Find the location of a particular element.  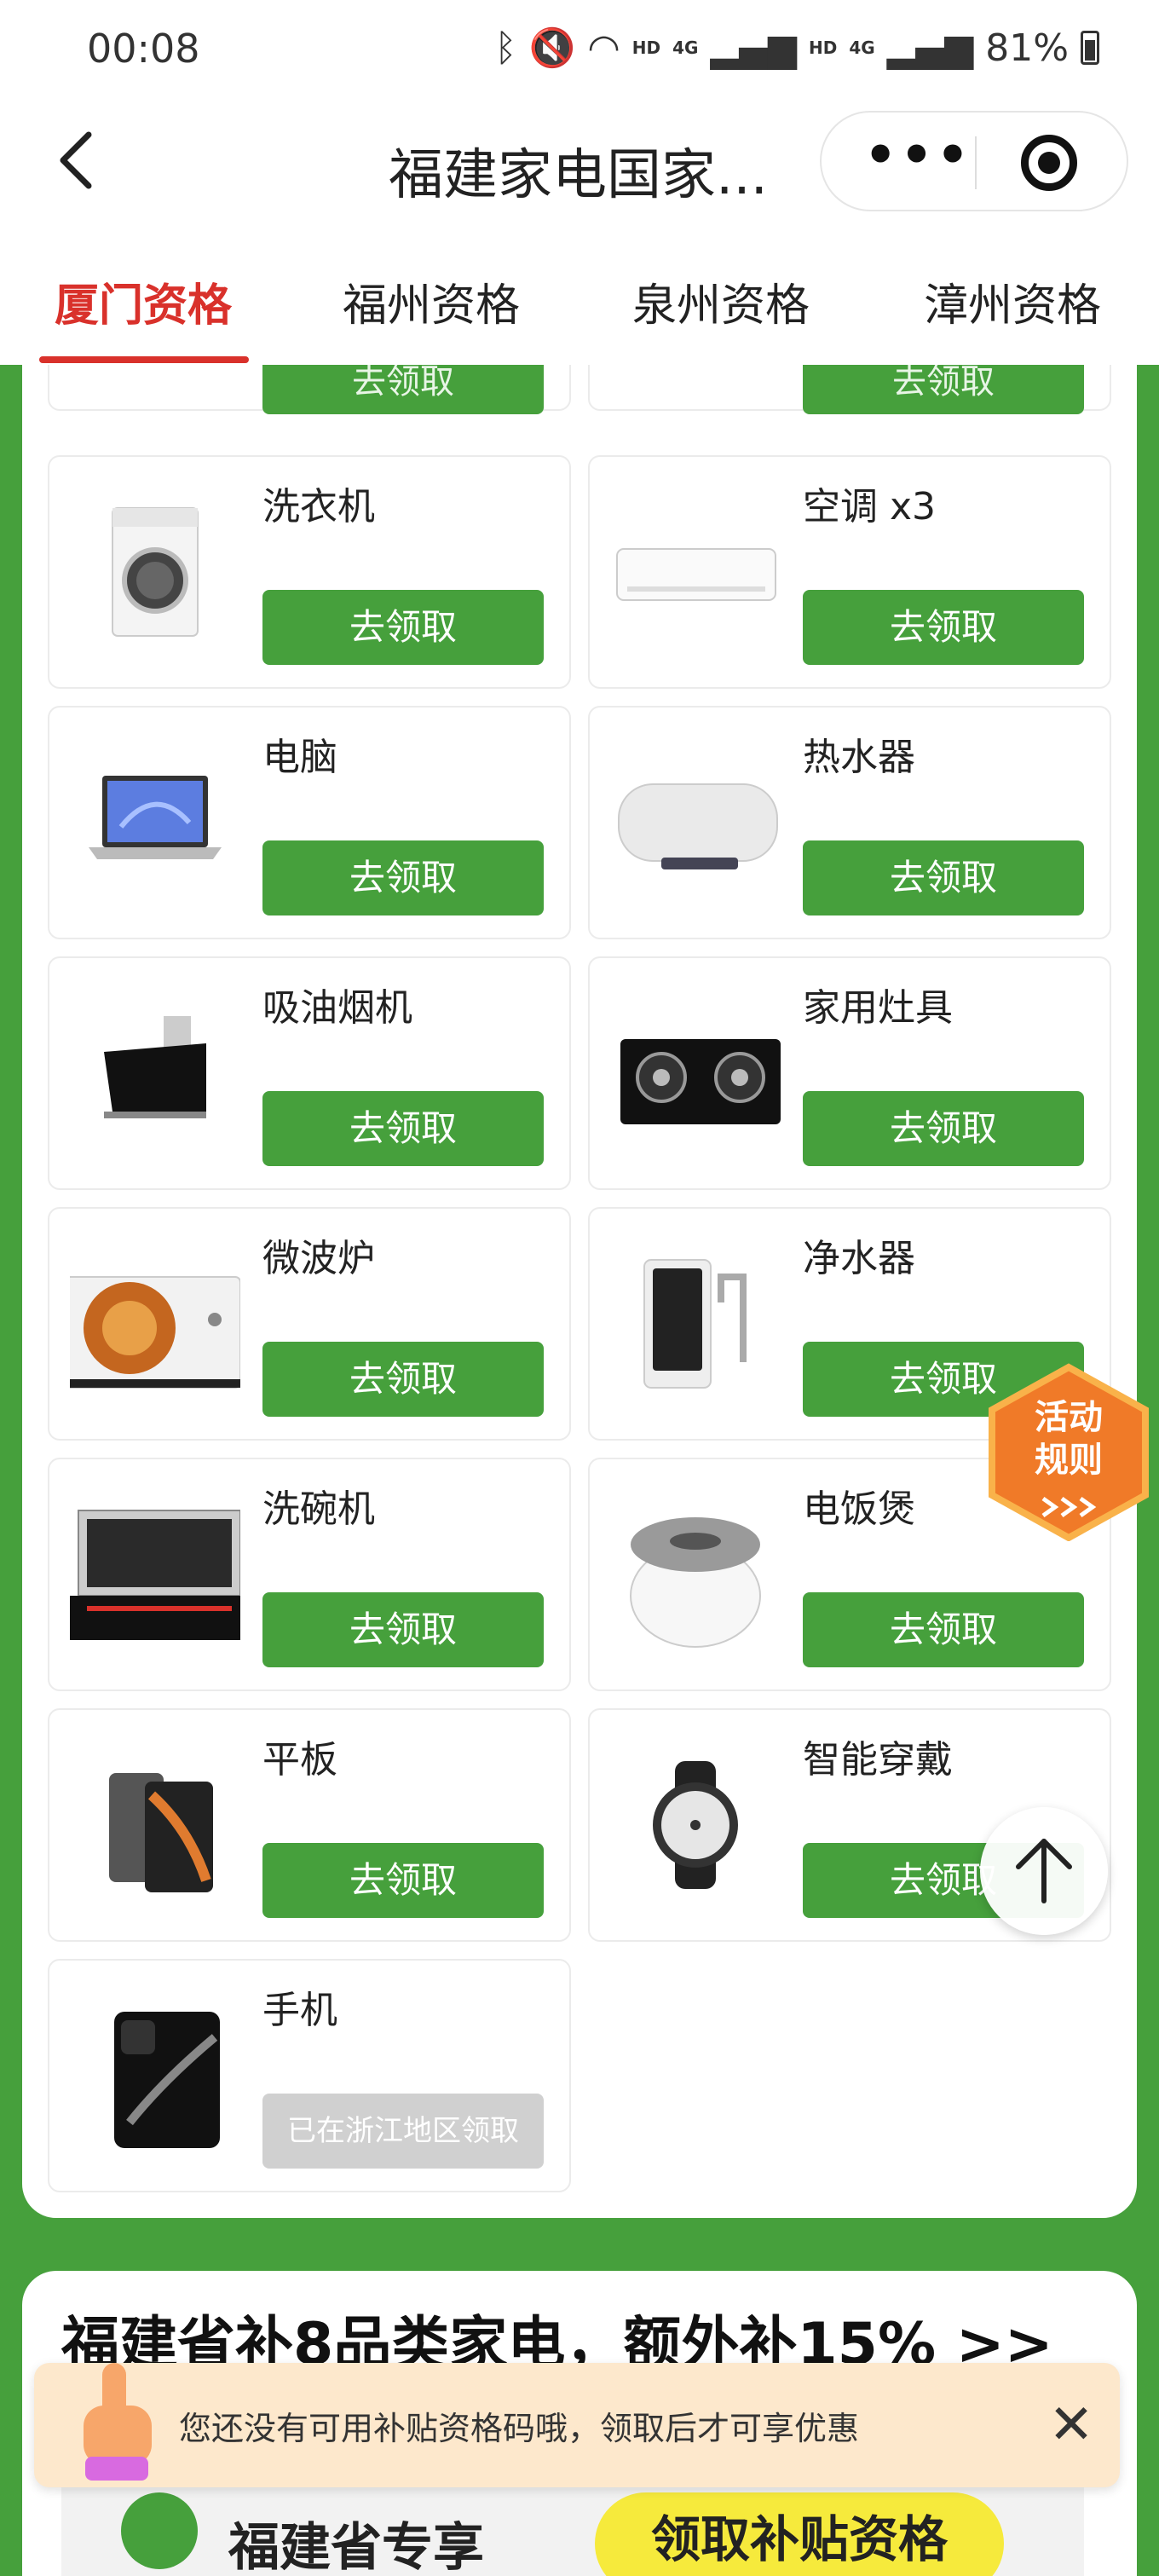

water-heater-icon is located at coordinates (698, 826).